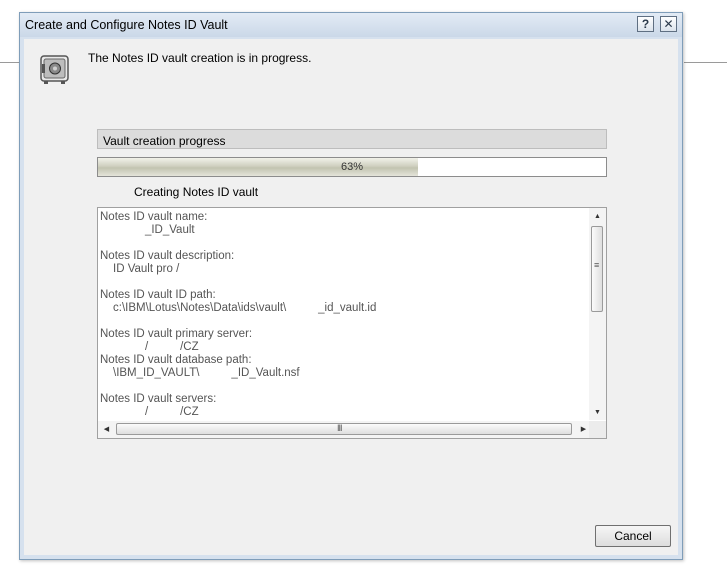 The image size is (727, 573). Describe the element at coordinates (668, 24) in the screenshot. I see `close-button: ✕` at that location.